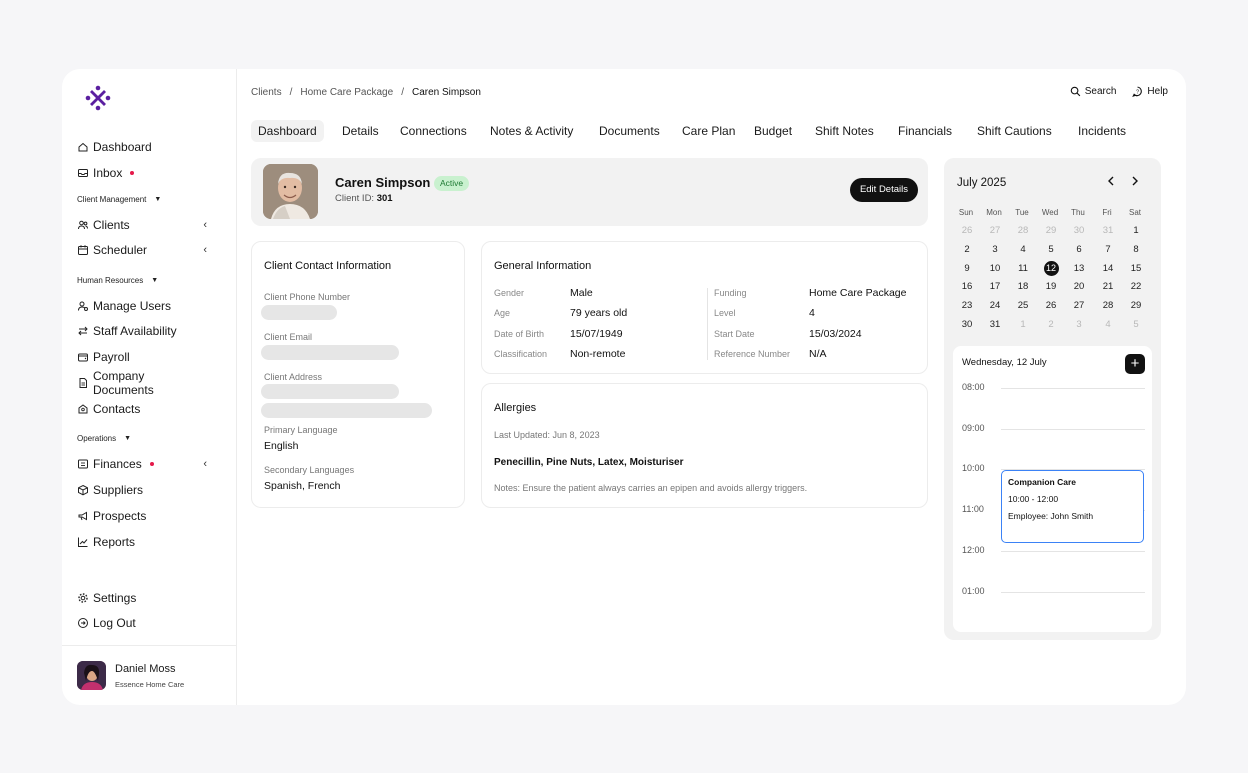 The height and width of the screenshot is (773, 1248). Describe the element at coordinates (1136, 287) in the screenshot. I see `calendar-day: 22` at that location.